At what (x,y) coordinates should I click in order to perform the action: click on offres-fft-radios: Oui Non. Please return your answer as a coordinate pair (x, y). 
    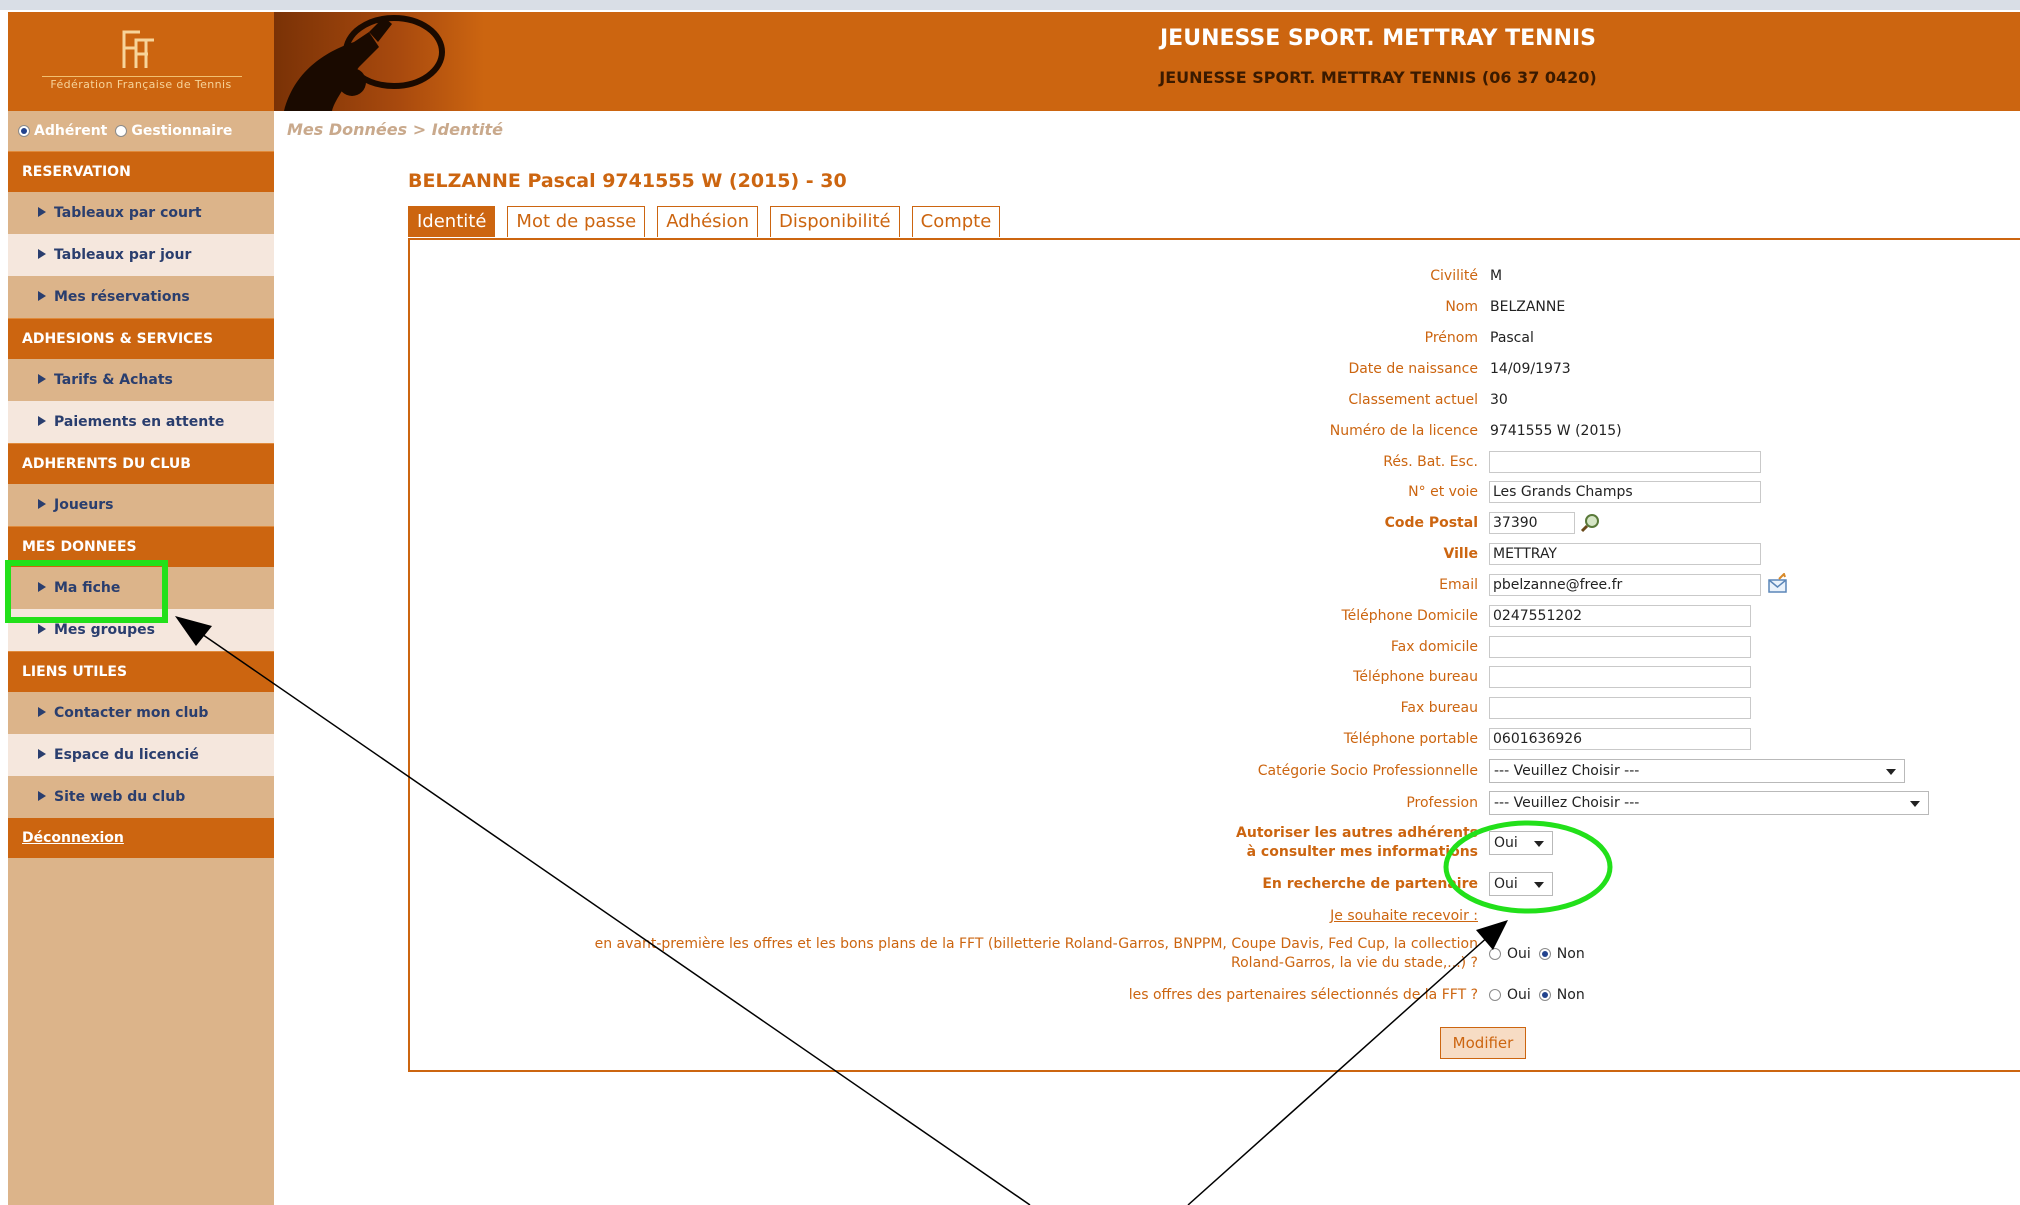
    Looking at the image, I should click on (1541, 954).